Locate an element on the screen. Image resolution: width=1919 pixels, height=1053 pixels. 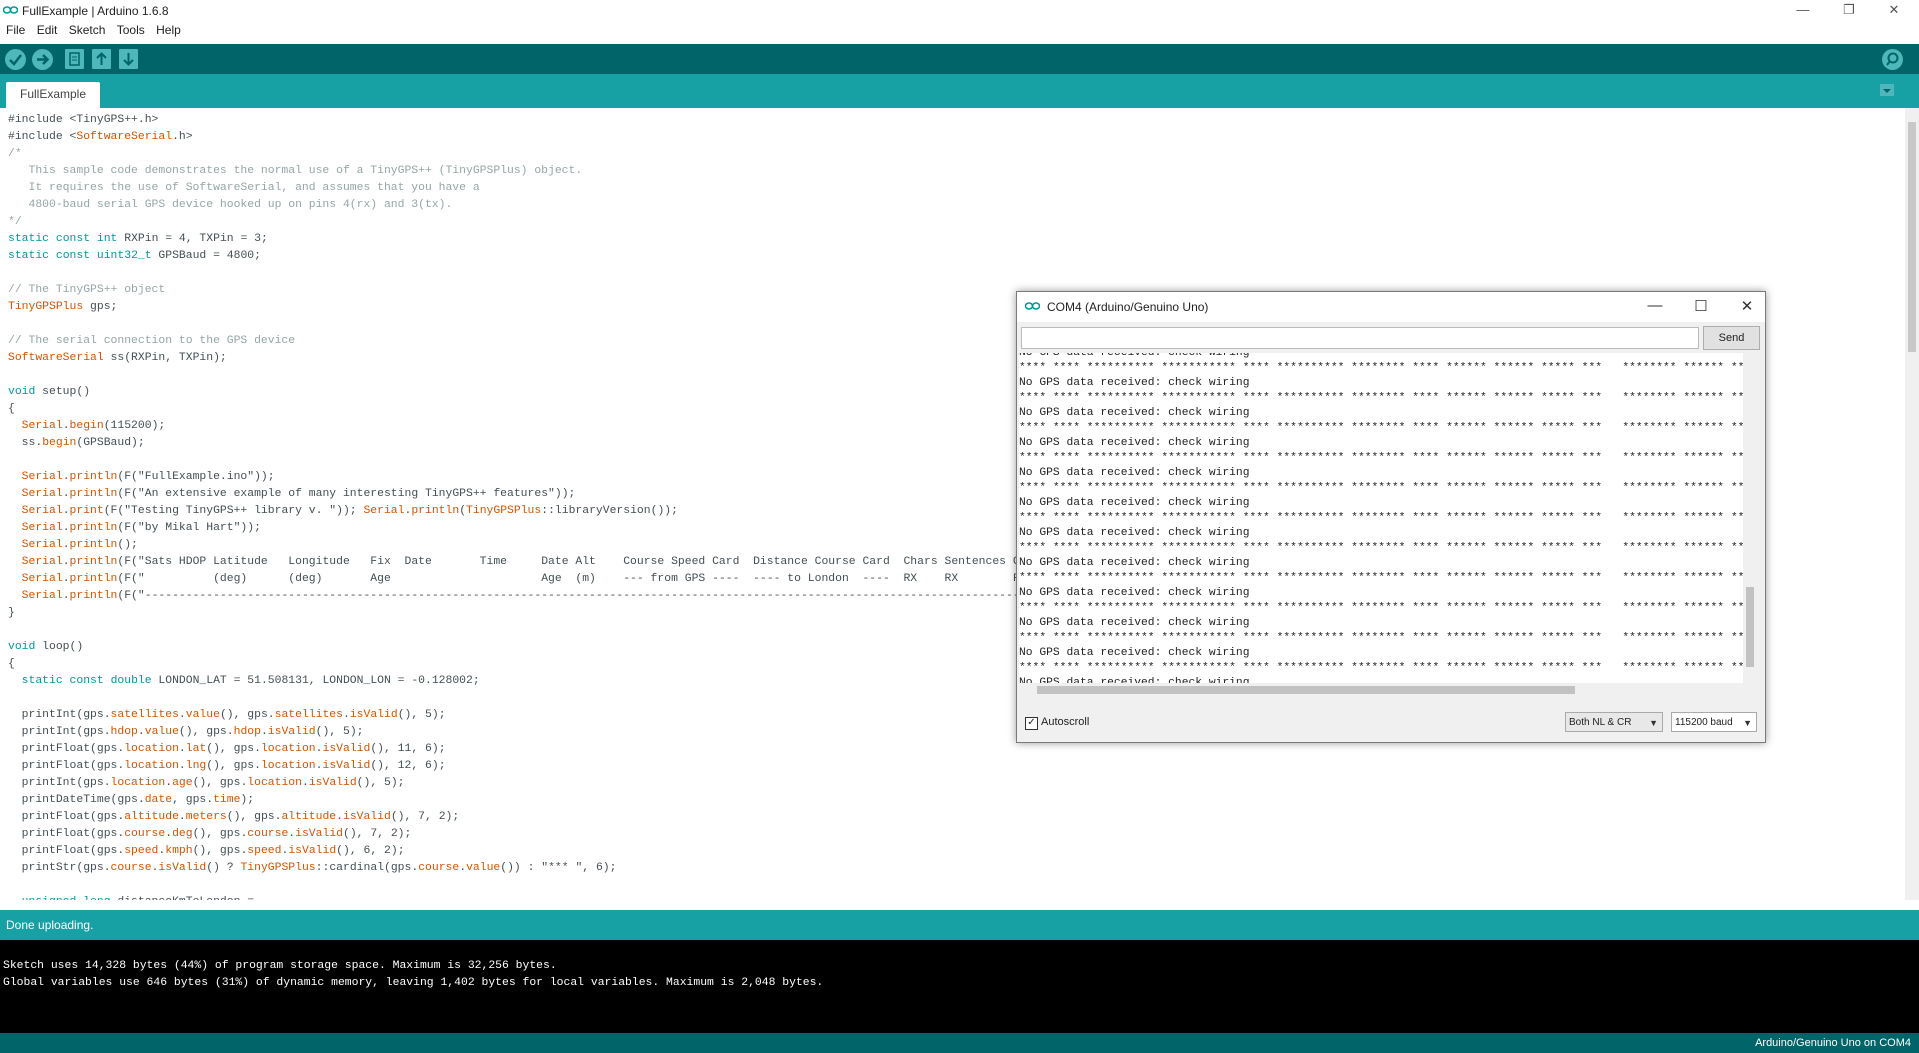
code-line: static const int RXPin = 4, TXPin = 3; is located at coordinates (138, 239).